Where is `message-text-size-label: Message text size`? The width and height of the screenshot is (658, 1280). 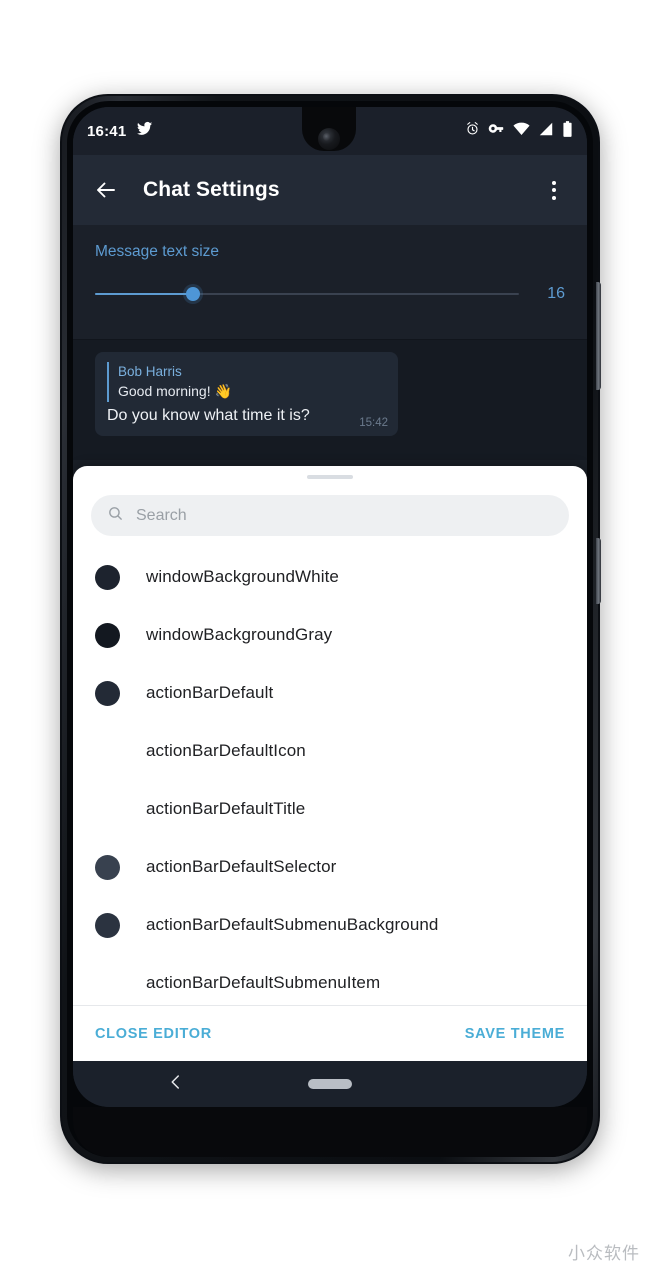
message-text-size-label: Message text size is located at coordinates (157, 251).